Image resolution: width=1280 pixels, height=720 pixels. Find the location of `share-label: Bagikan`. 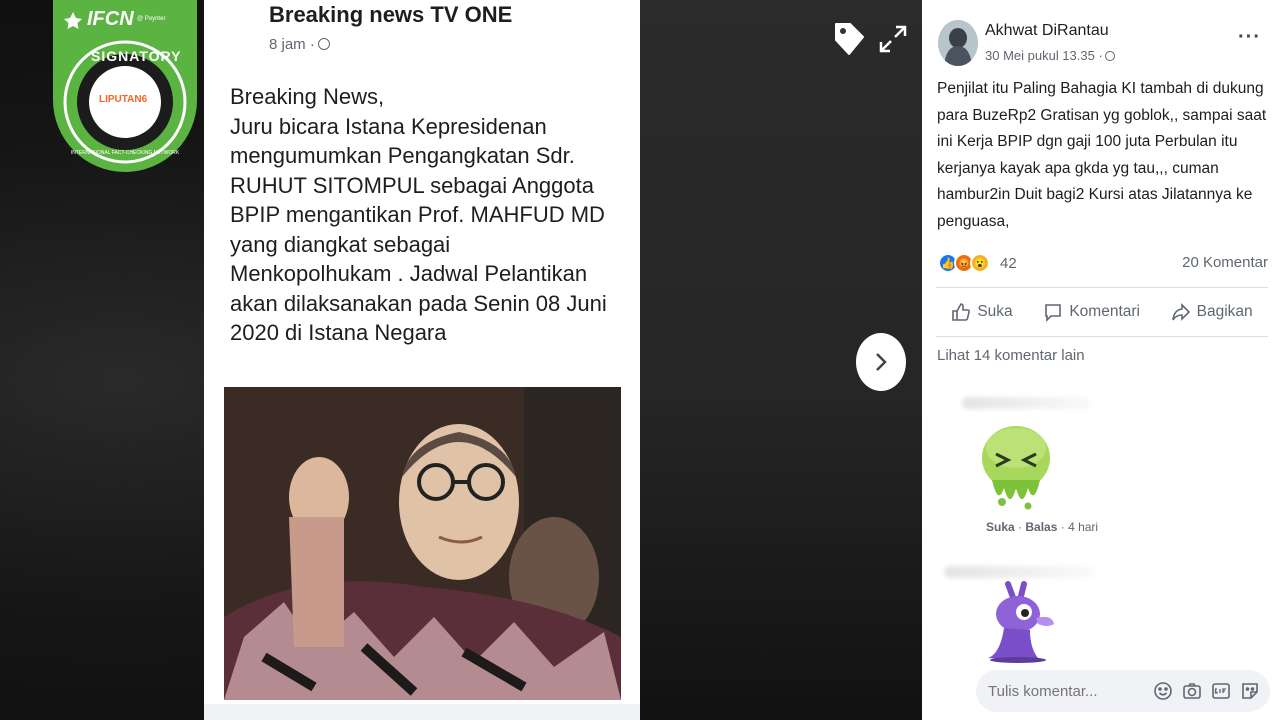

share-label: Bagikan is located at coordinates (1224, 311).